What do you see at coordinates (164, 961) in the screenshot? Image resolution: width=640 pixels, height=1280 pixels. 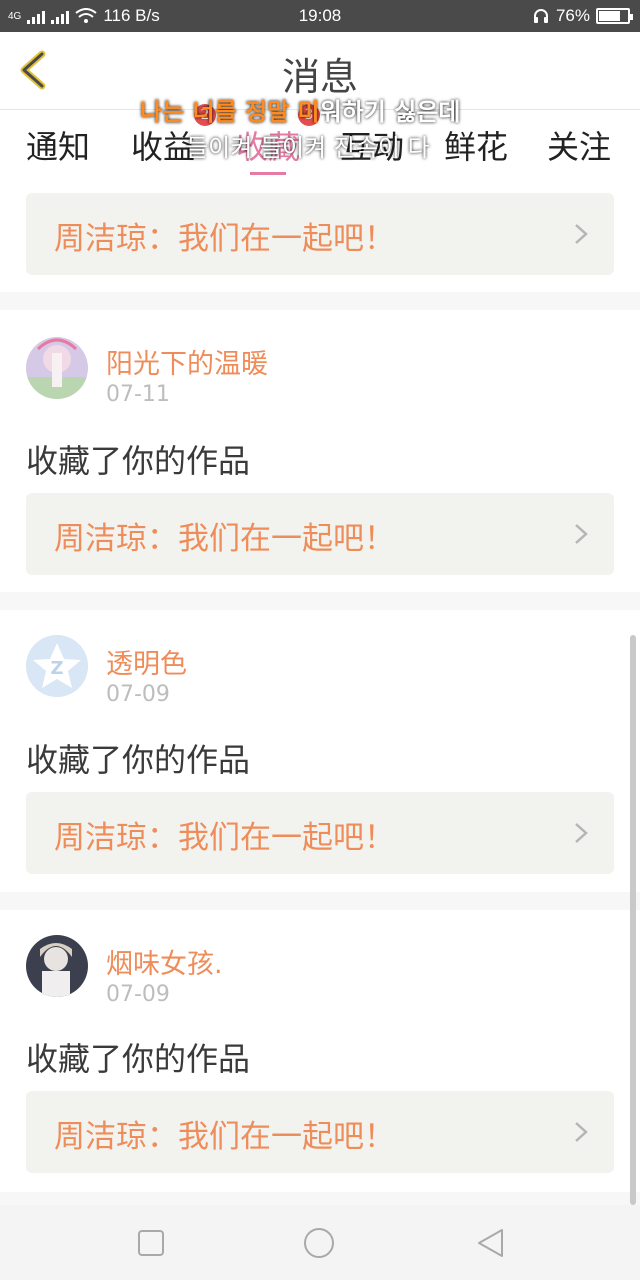 I see `user-name: 烟味女孩.` at bounding box center [164, 961].